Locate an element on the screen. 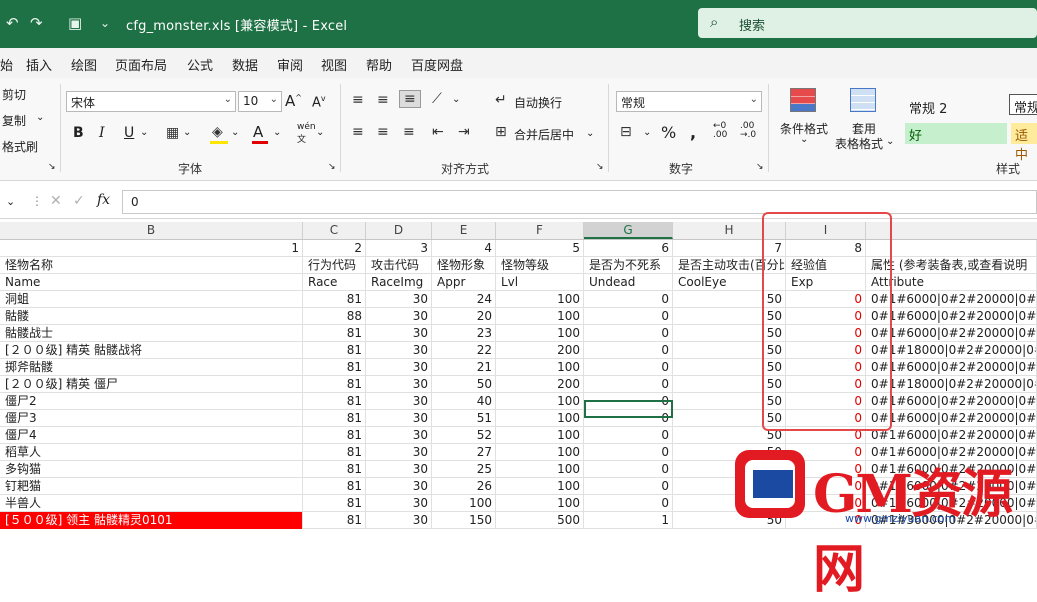 This screenshot has width=1037, height=602. number-format-combo: 常规 ⌄ is located at coordinates (689, 101).